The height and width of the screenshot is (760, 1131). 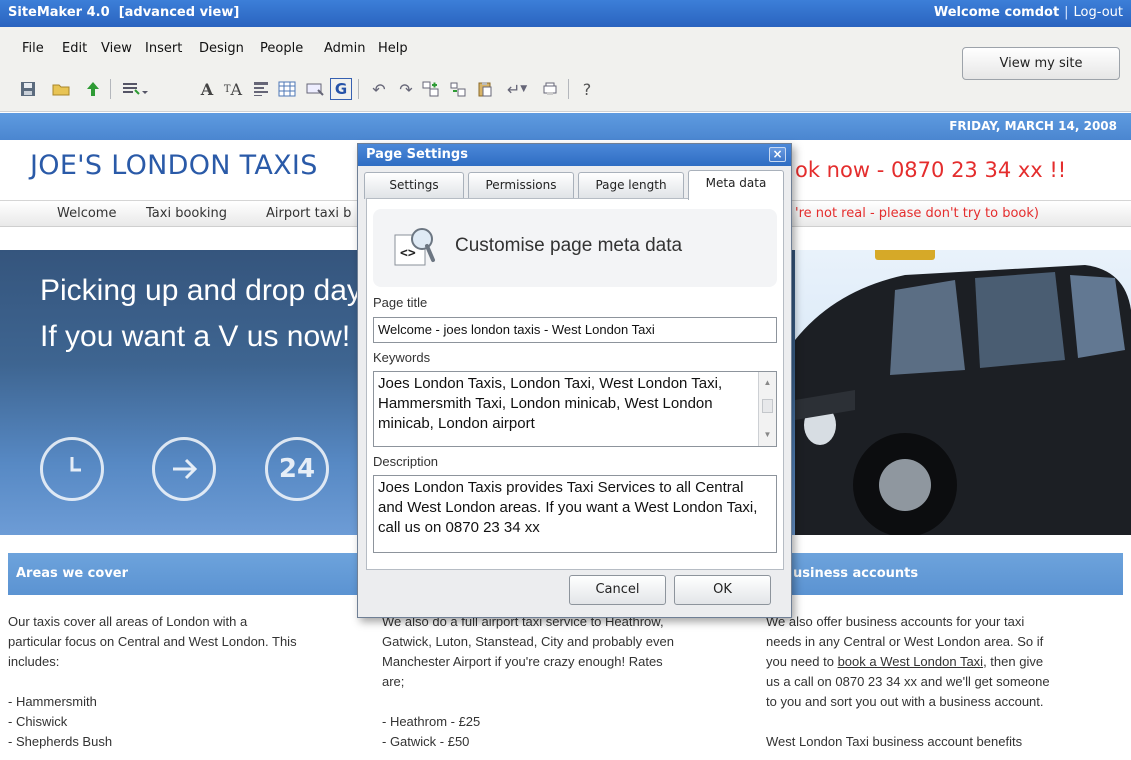 What do you see at coordinates (379, 89) in the screenshot?
I see `undo-icon: ↶` at bounding box center [379, 89].